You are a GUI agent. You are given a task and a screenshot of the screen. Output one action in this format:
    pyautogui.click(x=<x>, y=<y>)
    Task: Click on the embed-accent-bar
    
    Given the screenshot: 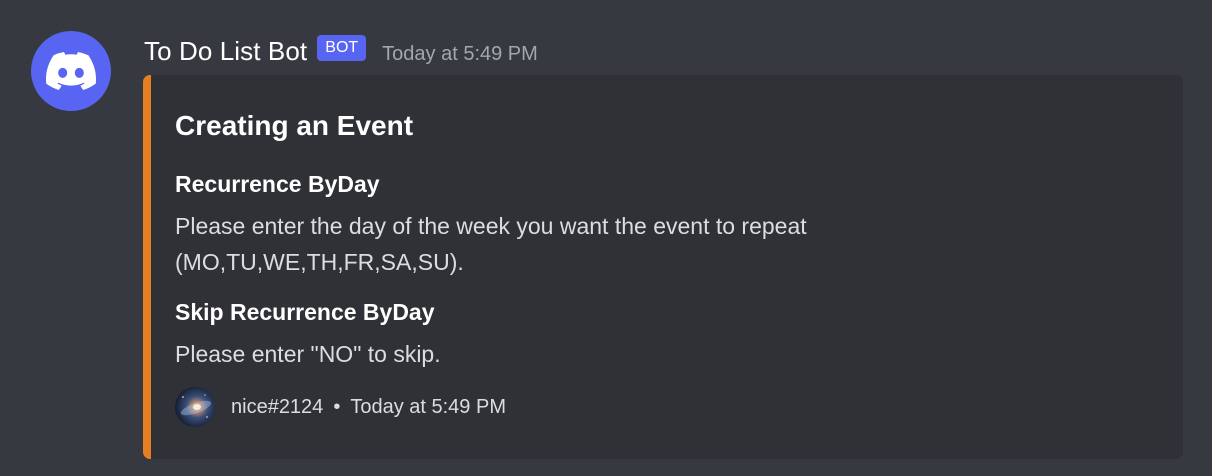 What is the action you would take?
    pyautogui.click(x=147, y=267)
    